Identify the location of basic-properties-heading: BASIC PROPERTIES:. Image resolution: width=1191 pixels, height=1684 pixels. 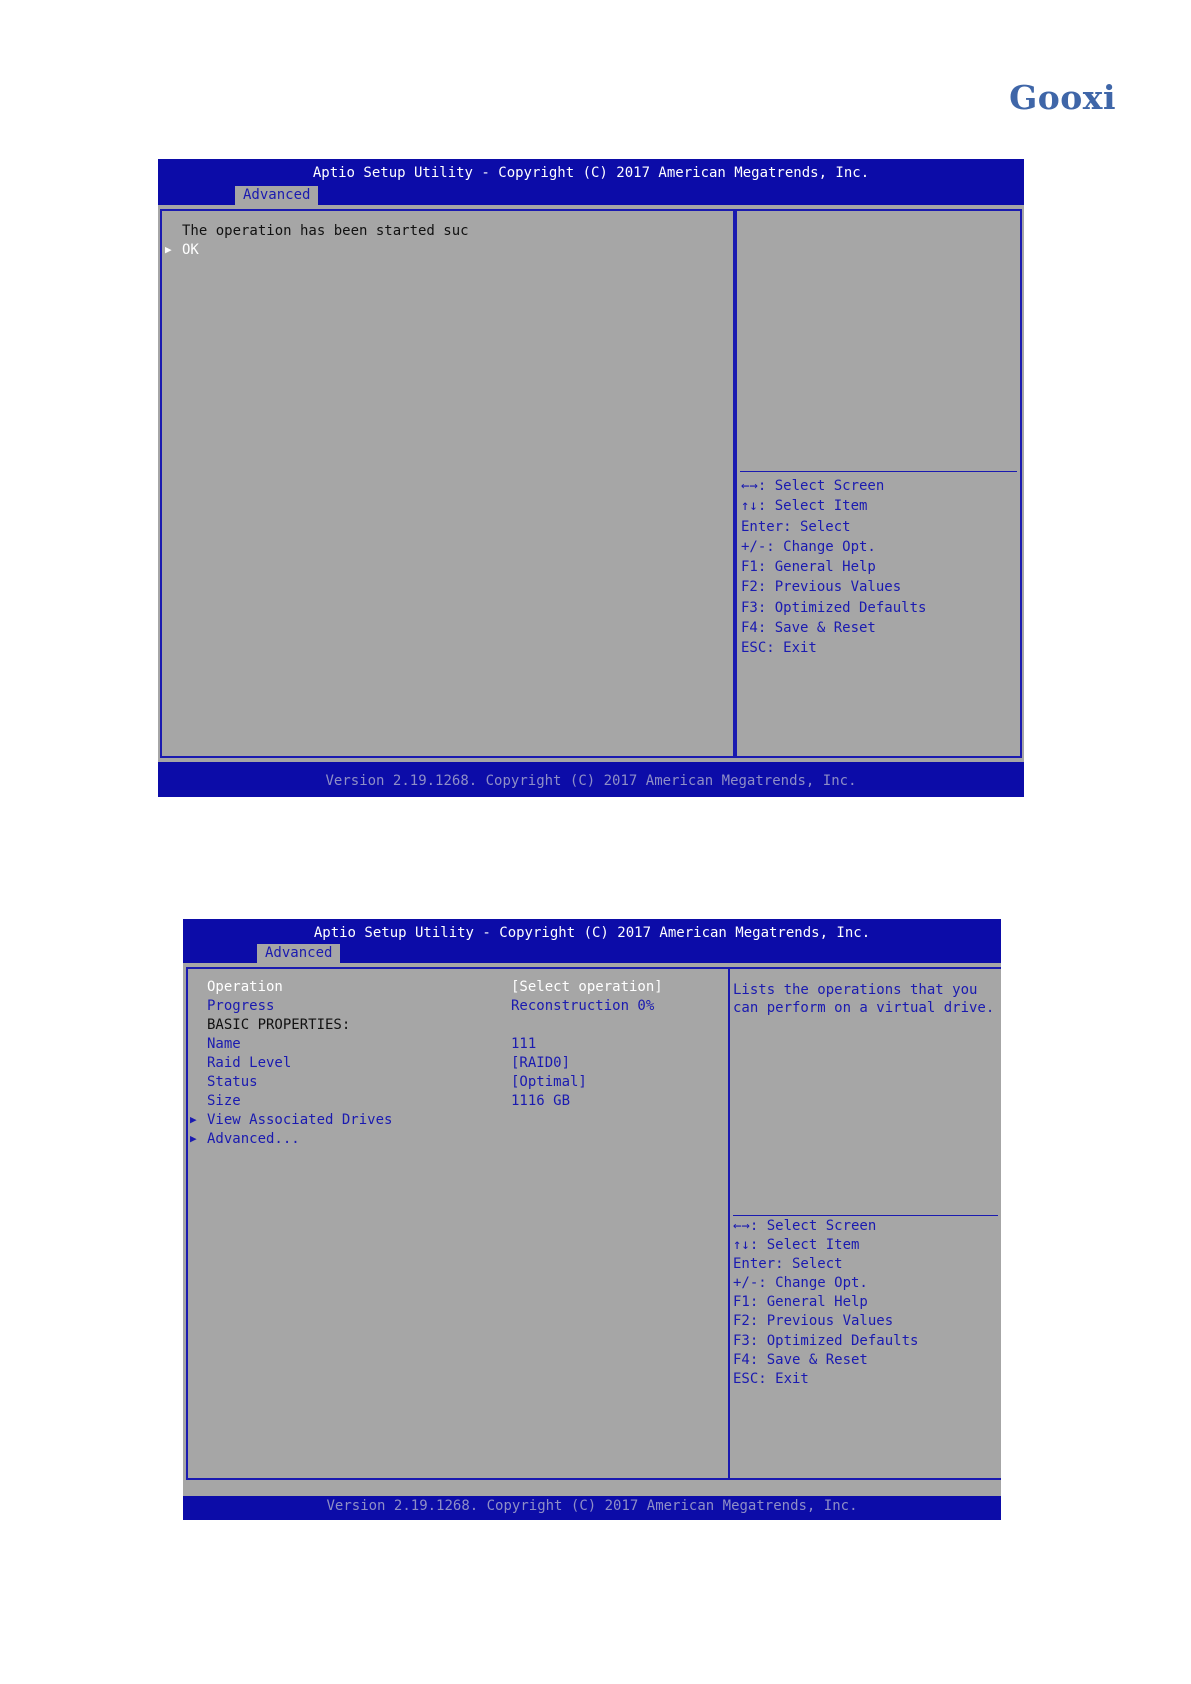
(279, 1025).